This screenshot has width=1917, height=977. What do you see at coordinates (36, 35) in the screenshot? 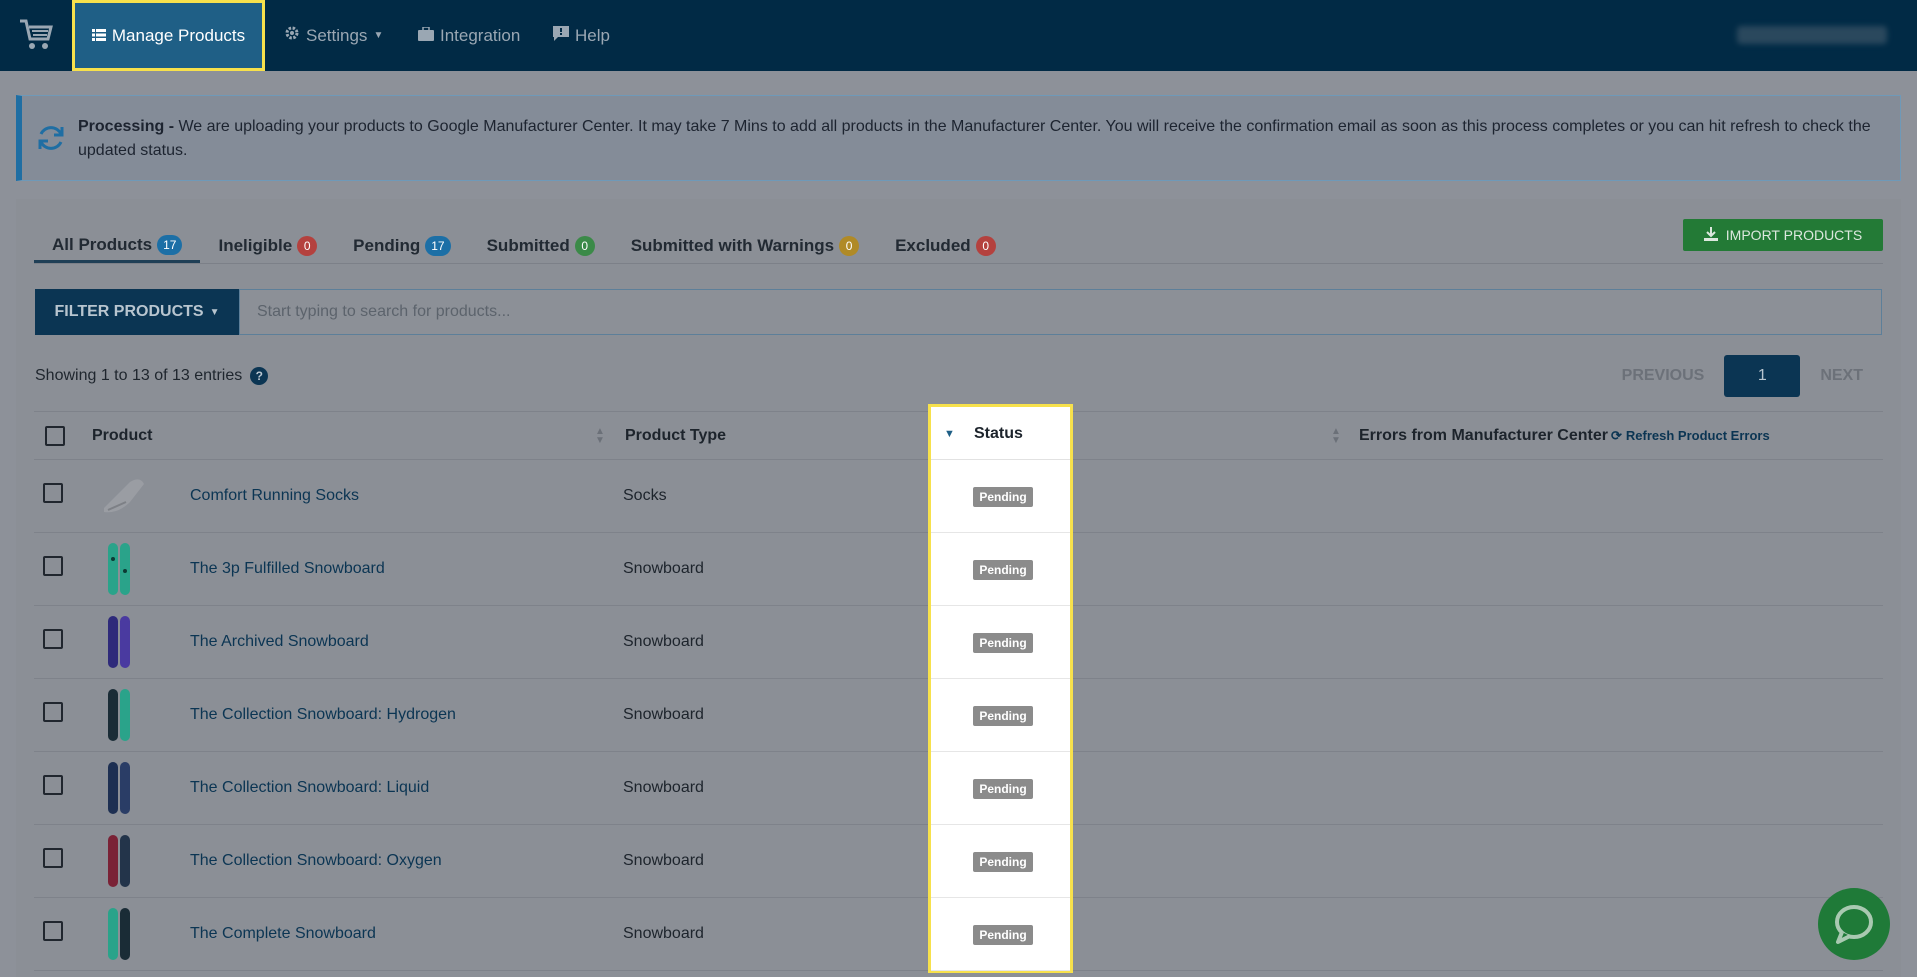
I see `cart-logo-icon` at bounding box center [36, 35].